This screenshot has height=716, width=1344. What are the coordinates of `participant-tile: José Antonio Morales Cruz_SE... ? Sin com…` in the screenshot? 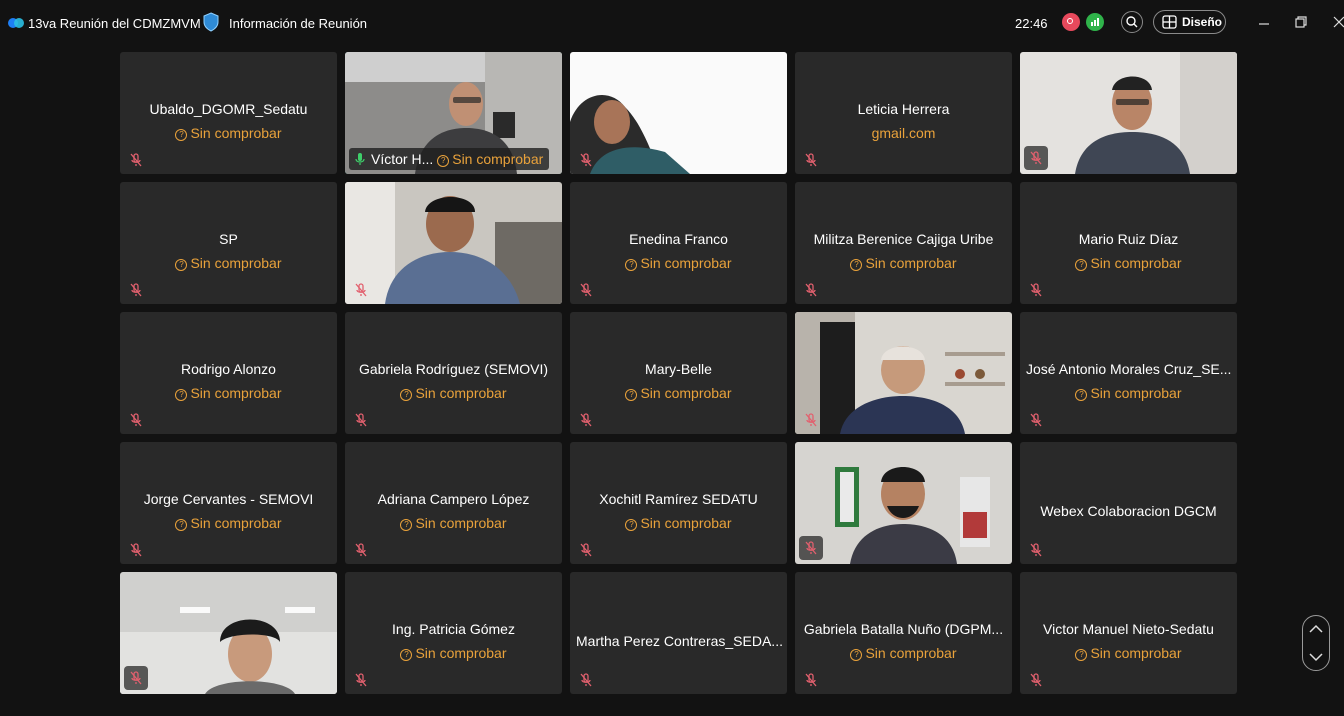 It's located at (1128, 373).